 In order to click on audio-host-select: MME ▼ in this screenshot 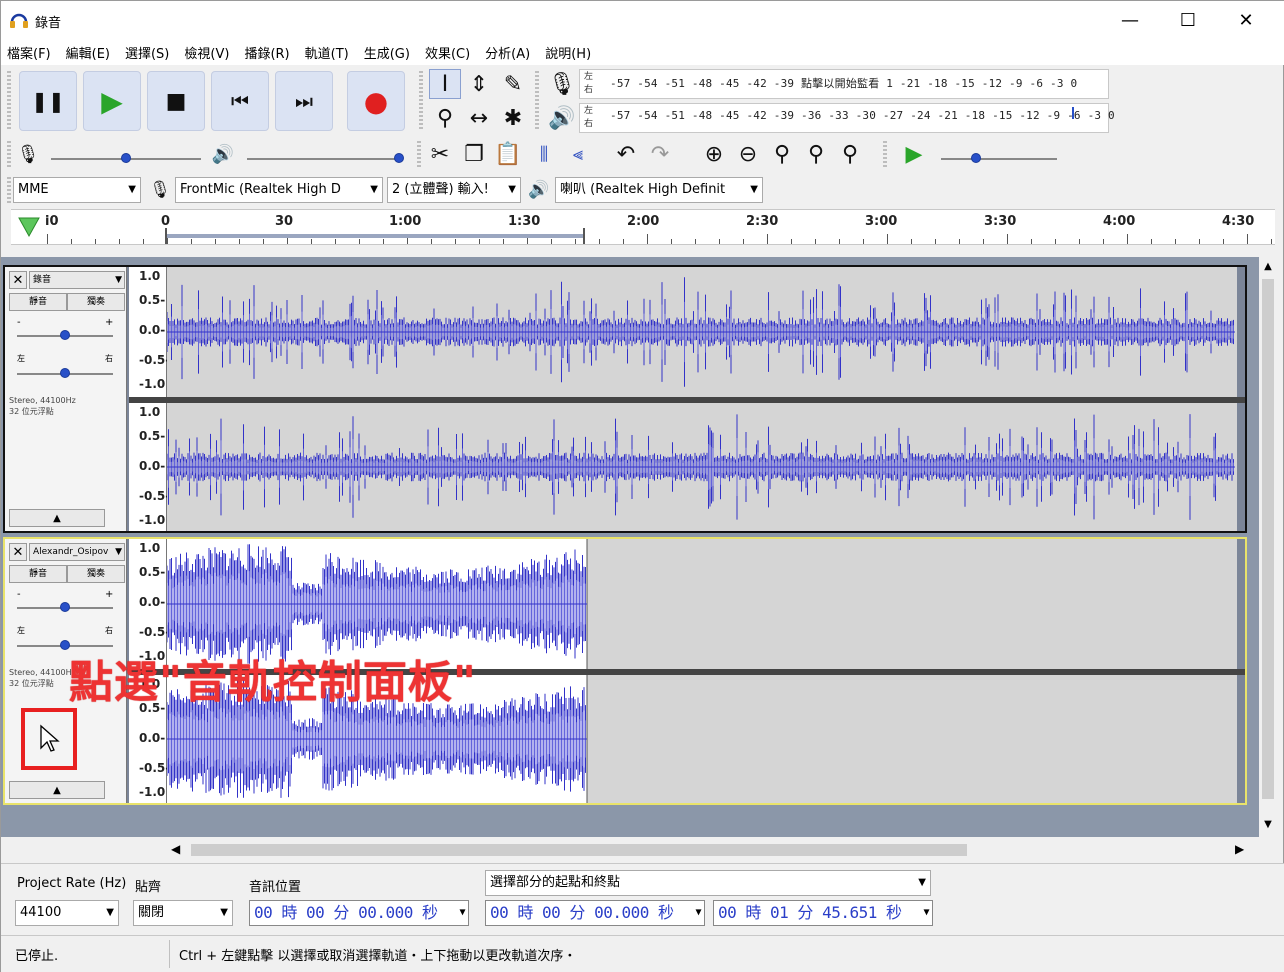, I will do `click(77, 190)`.